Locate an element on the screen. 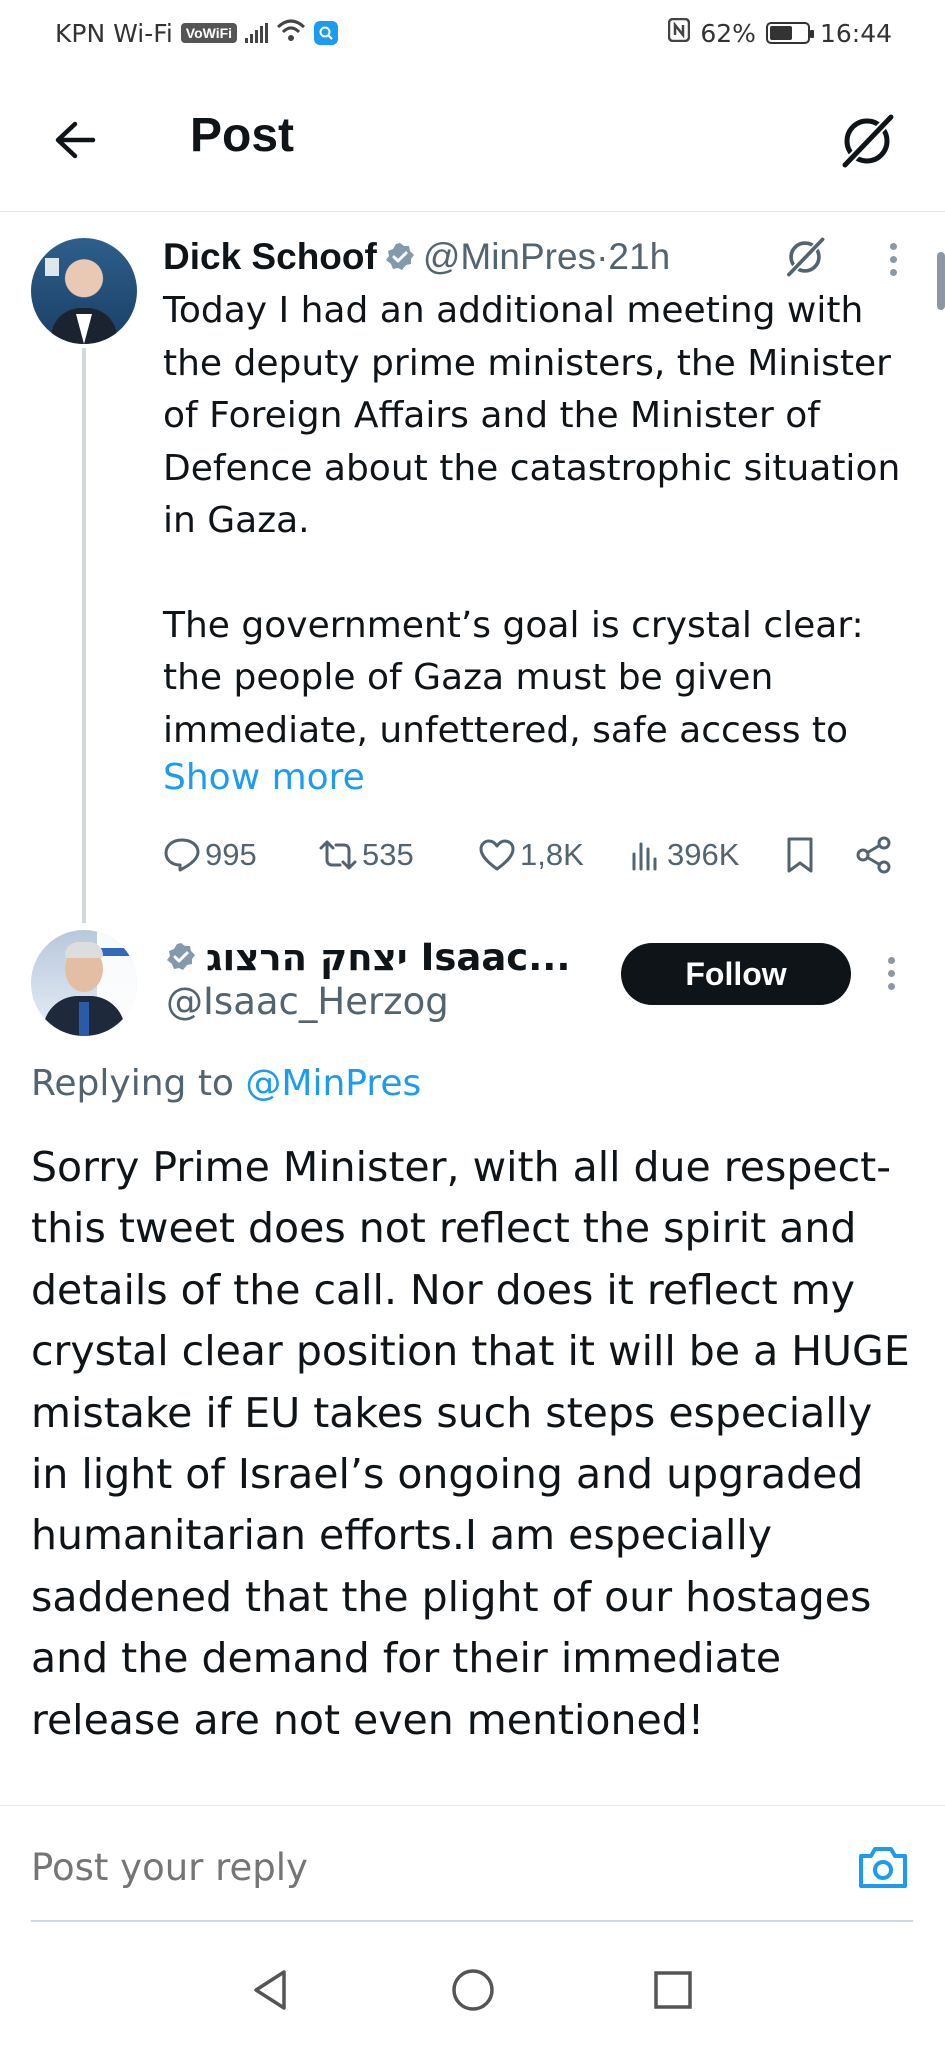 Image resolution: width=945 pixels, height=2048 pixels. post-action-bar: 995 535 1,8K 396K is located at coordinates (533, 855).